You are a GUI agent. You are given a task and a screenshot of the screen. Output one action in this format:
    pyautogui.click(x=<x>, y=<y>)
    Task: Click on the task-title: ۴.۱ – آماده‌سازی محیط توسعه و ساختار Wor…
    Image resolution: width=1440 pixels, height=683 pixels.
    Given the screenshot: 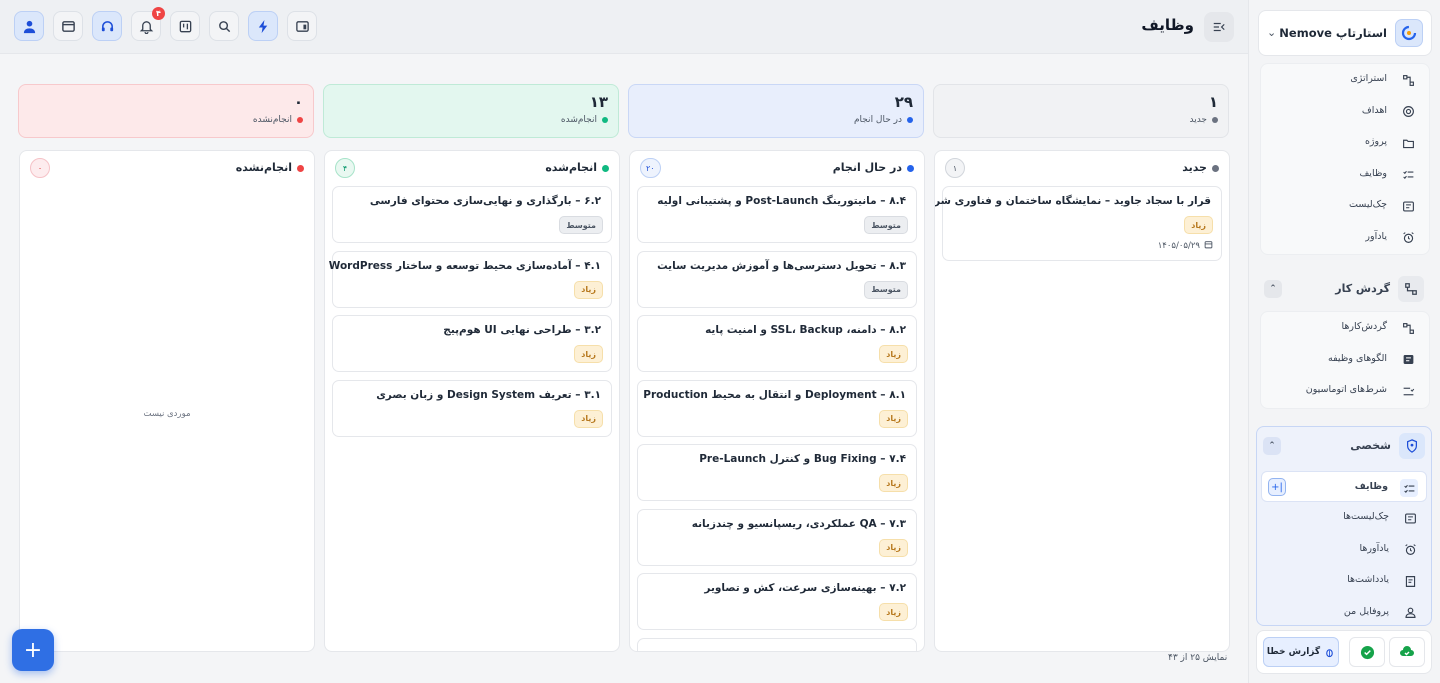 What is the action you would take?
    pyautogui.click(x=464, y=265)
    